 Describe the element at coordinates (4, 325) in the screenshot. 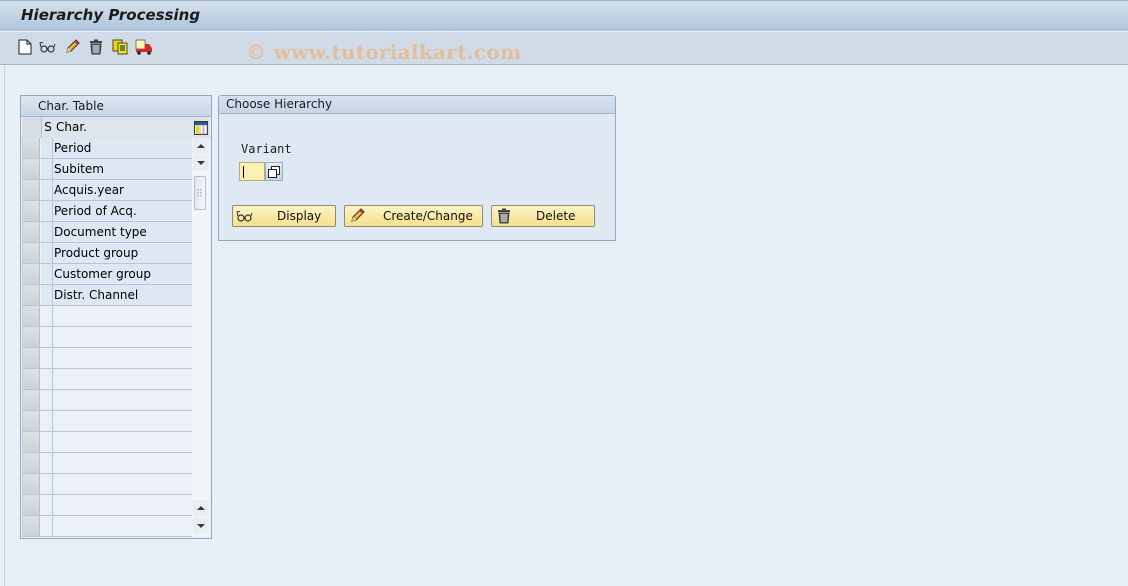

I see `screen-left-border` at that location.